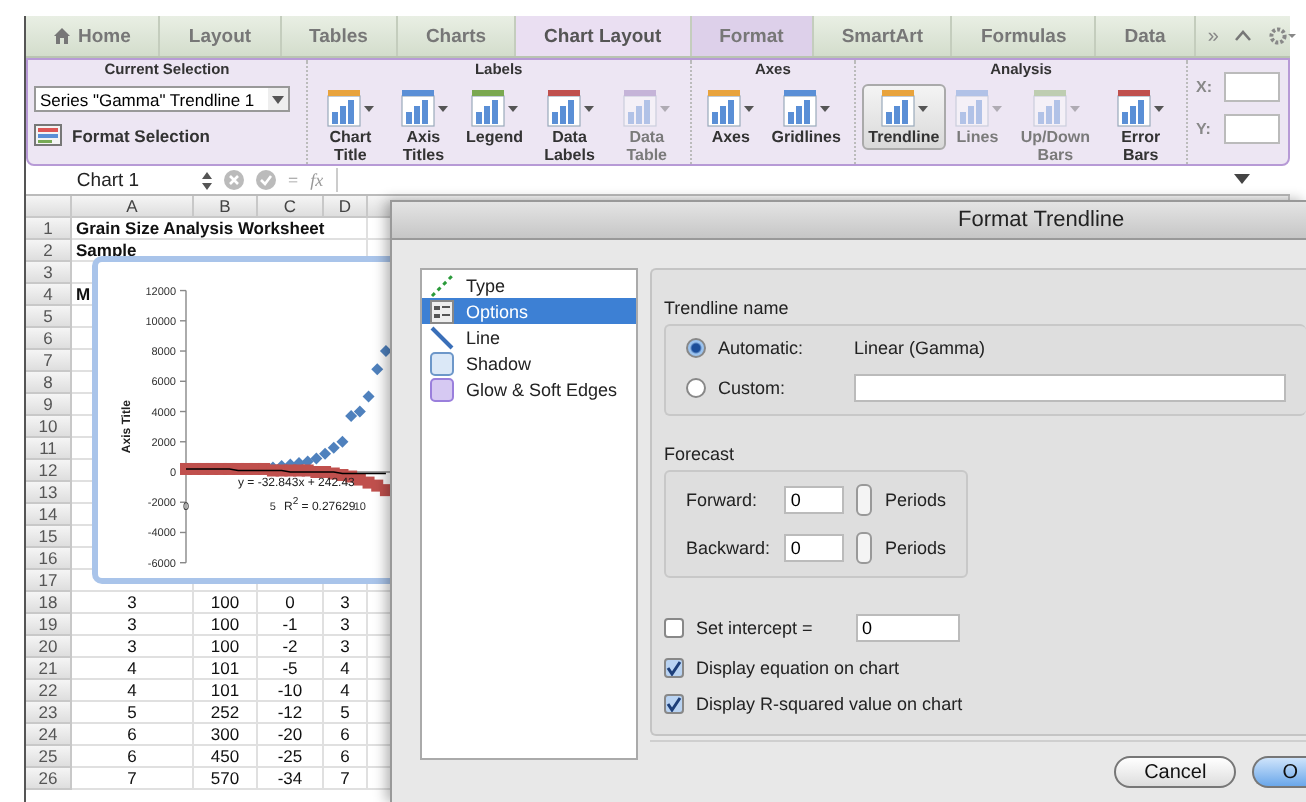 This screenshot has width=1306, height=802. What do you see at coordinates (49, 229) in the screenshot?
I see `row-header: 1` at bounding box center [49, 229].